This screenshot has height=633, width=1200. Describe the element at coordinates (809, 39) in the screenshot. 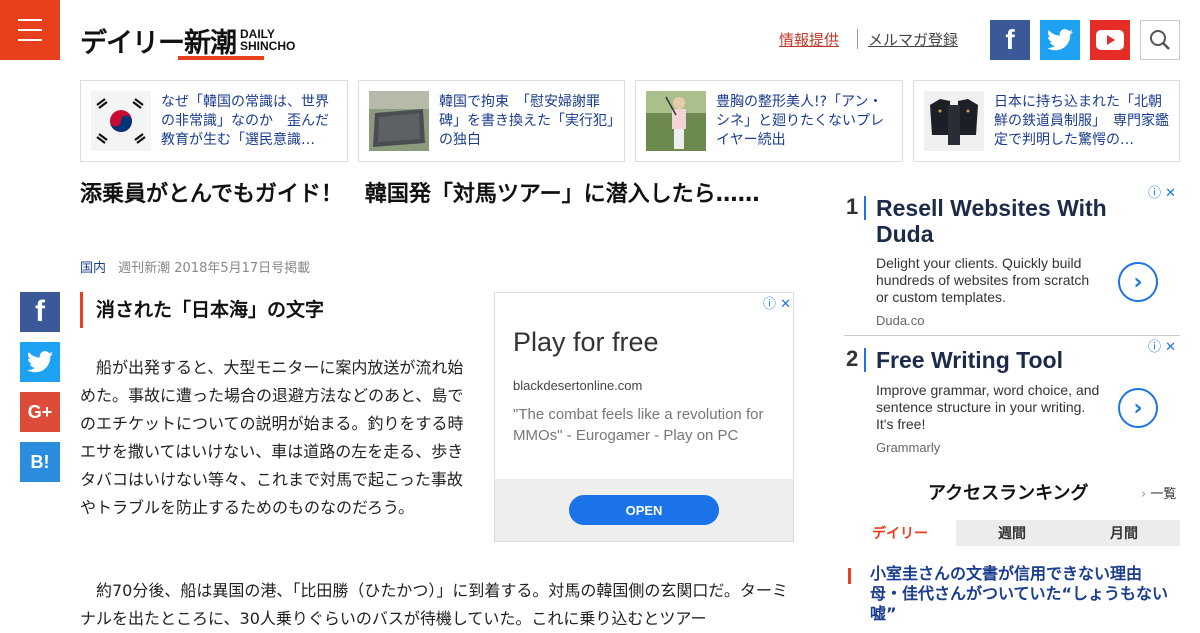

I see `info-submit-link: 情報提供` at that location.